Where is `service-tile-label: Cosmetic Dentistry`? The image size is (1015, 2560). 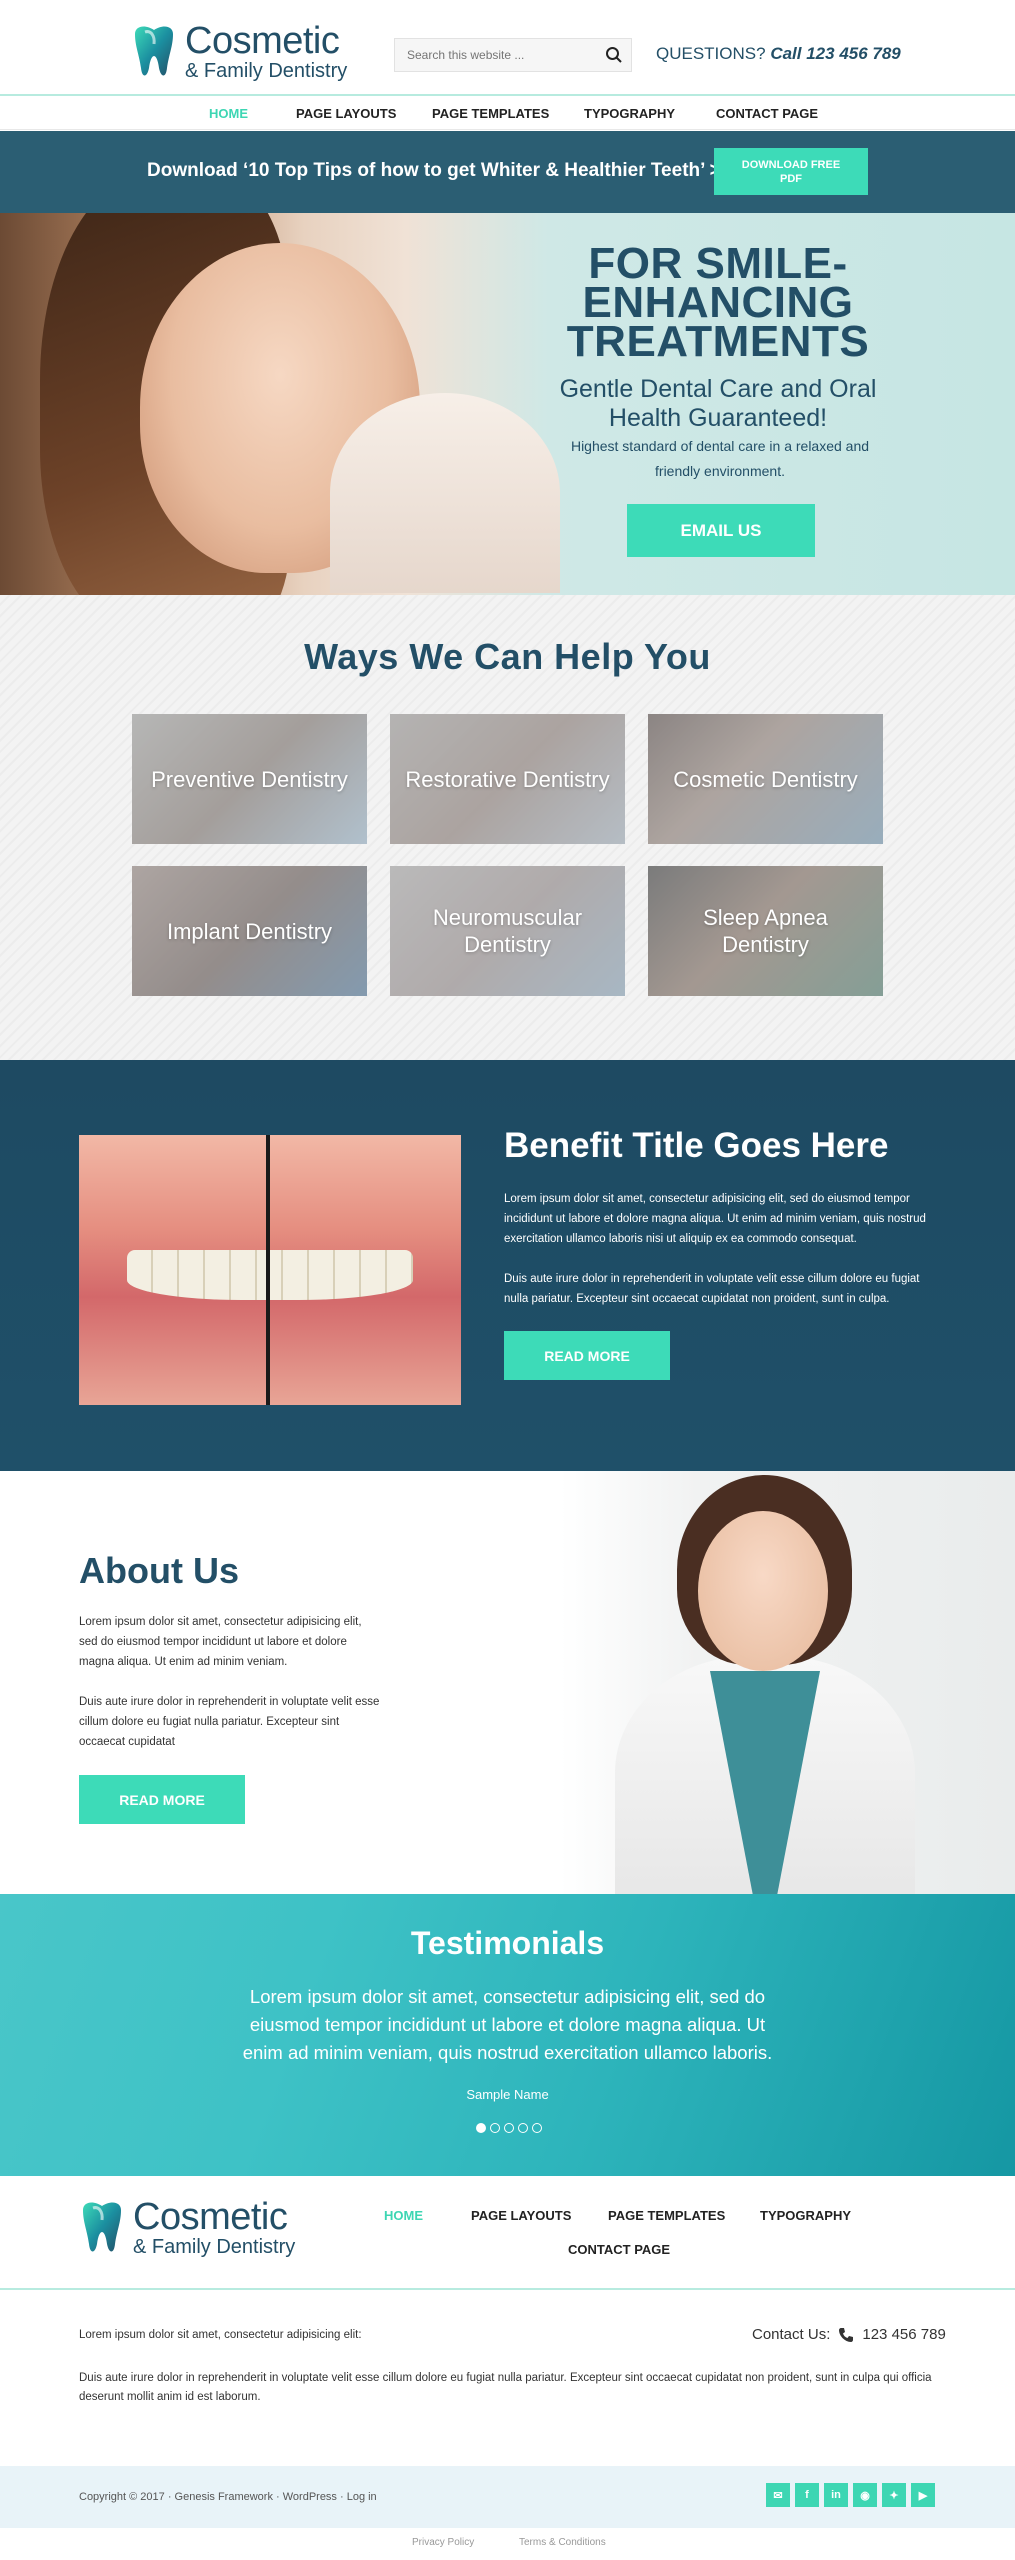
service-tile-label: Cosmetic Dentistry is located at coordinates (765, 779).